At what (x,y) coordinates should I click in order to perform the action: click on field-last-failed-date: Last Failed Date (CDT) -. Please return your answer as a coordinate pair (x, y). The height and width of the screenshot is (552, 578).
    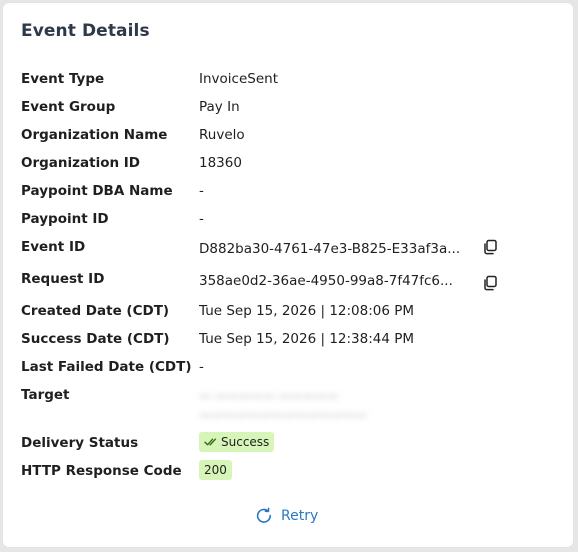
    Looking at the image, I should click on (291, 373).